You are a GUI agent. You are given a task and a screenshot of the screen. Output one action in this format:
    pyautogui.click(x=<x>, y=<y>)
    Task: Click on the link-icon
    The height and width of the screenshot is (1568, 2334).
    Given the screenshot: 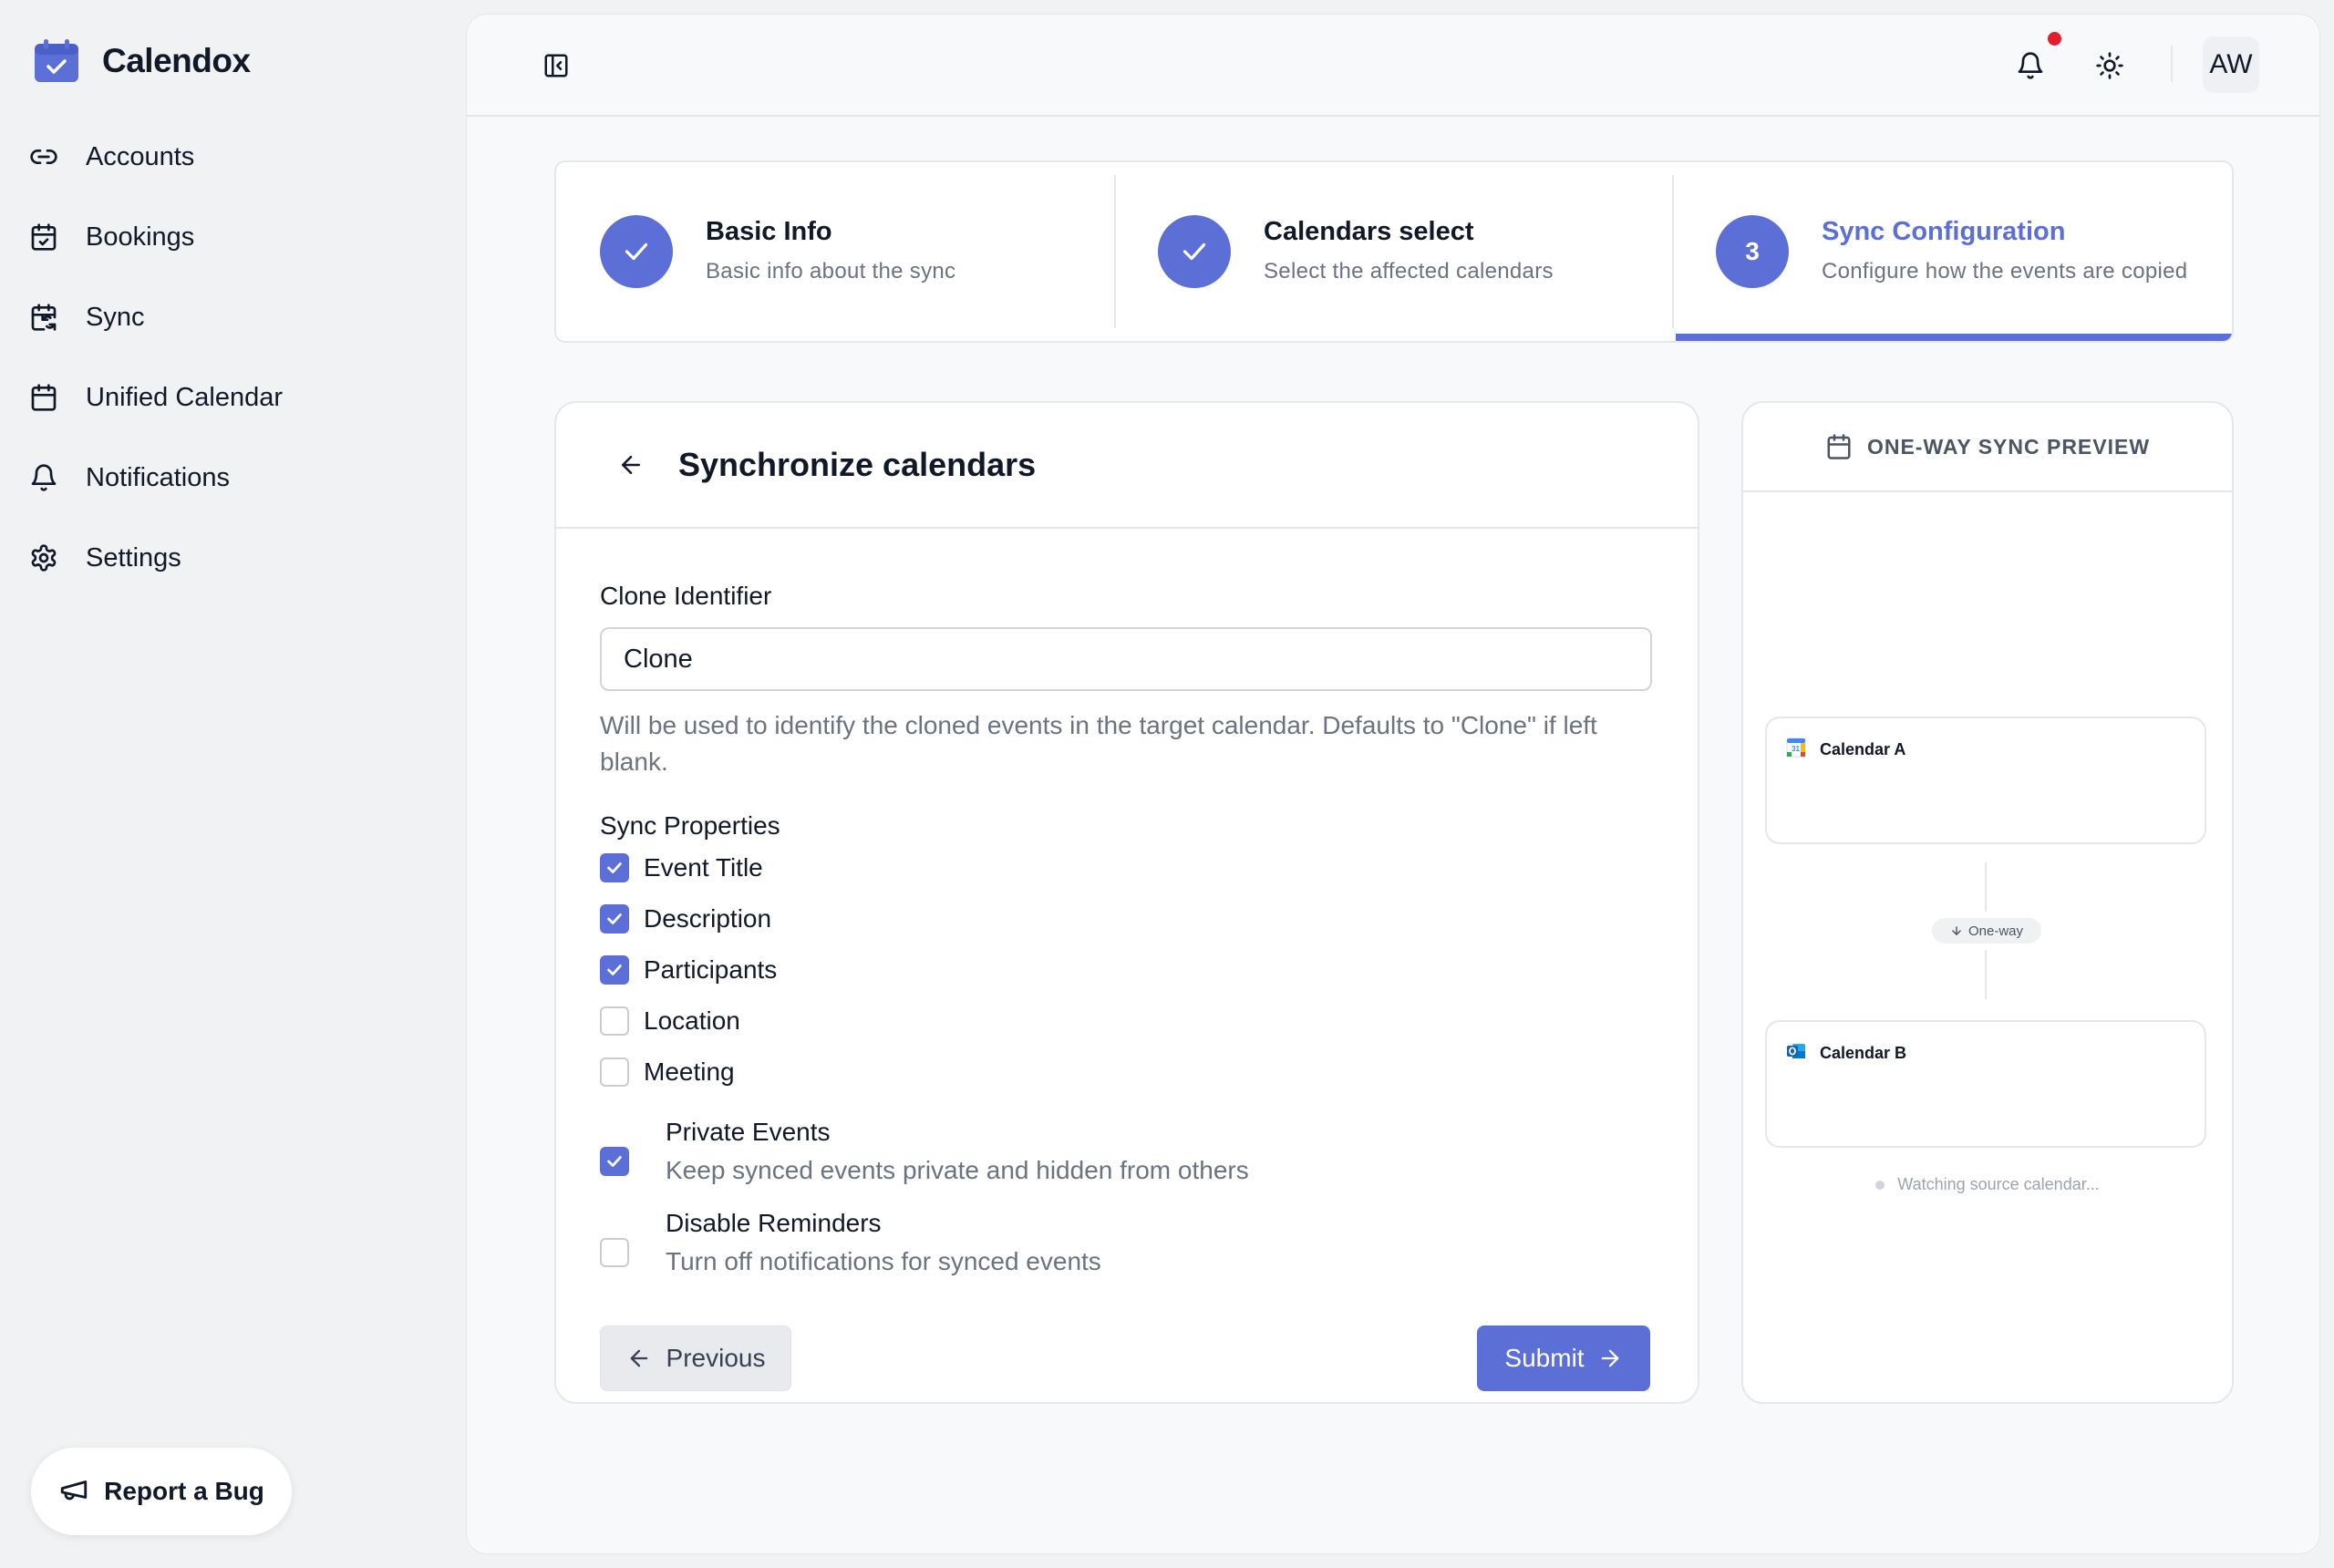 What is the action you would take?
    pyautogui.click(x=43, y=156)
    